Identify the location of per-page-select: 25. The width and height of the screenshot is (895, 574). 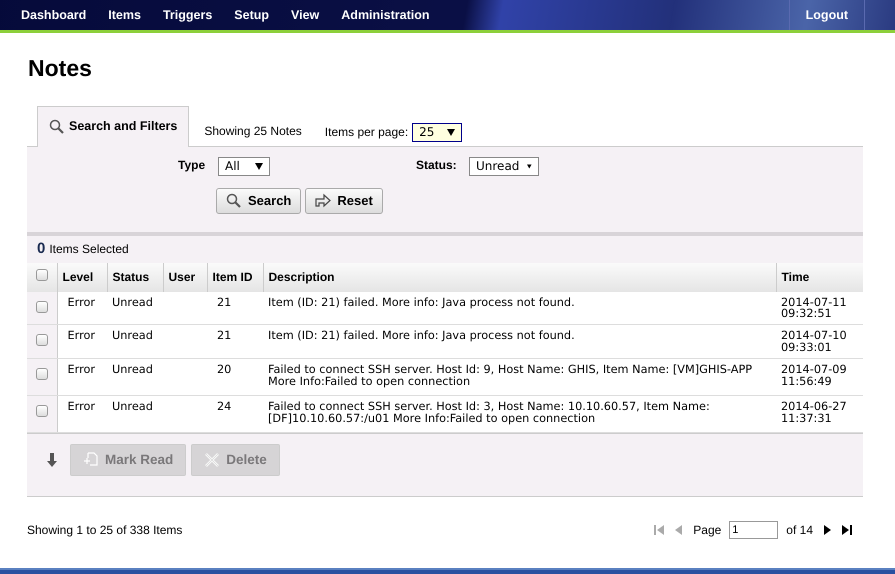
(437, 132).